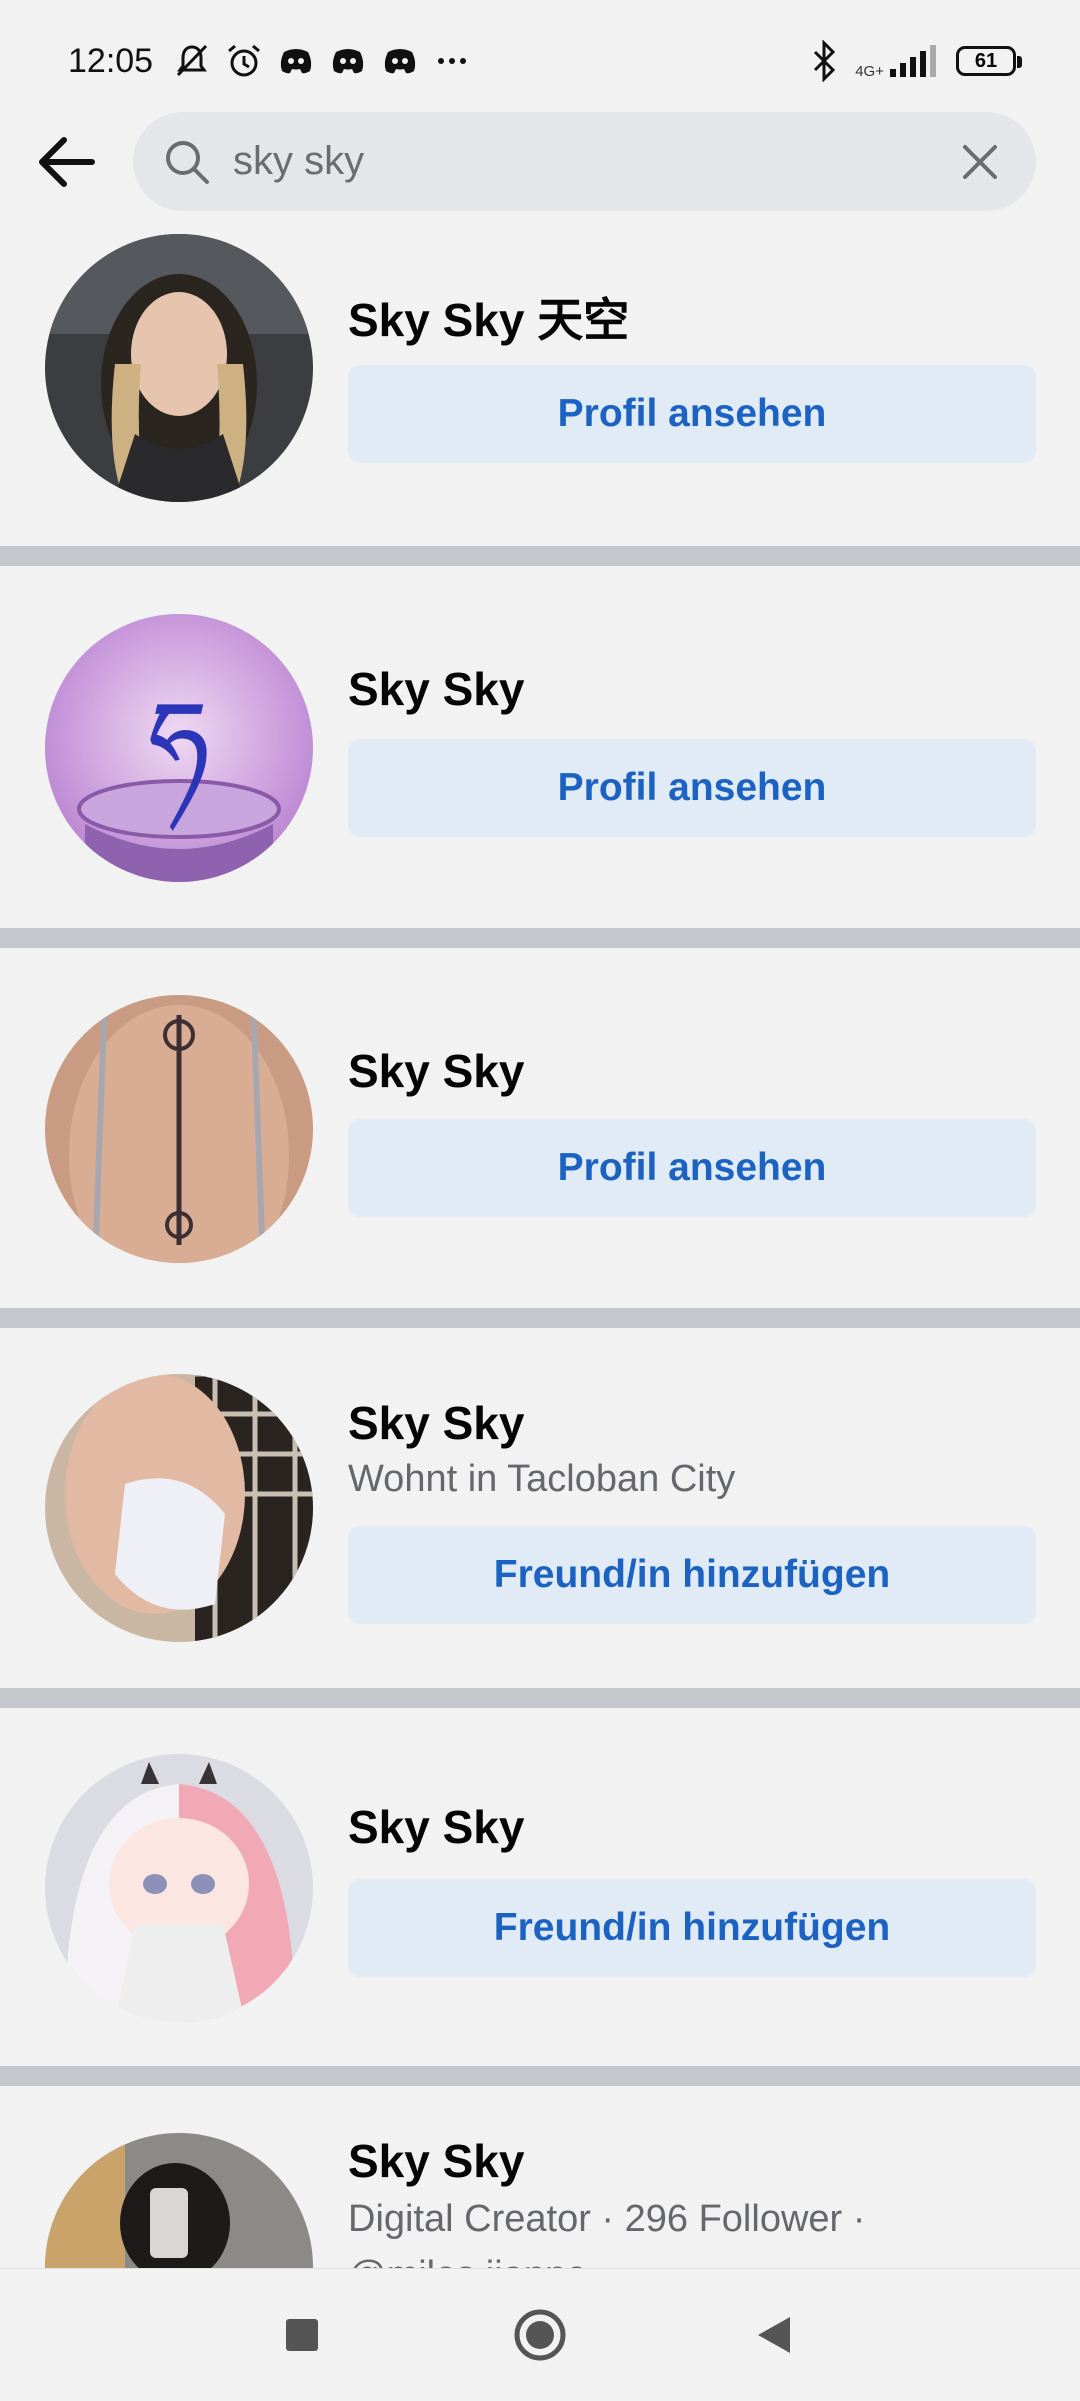  I want to click on home-button, so click(540, 2335).